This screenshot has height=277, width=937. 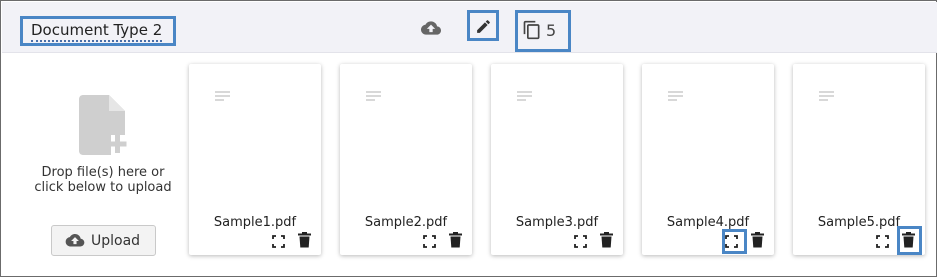 I want to click on document-card: Sample4.pdf, so click(x=708, y=159).